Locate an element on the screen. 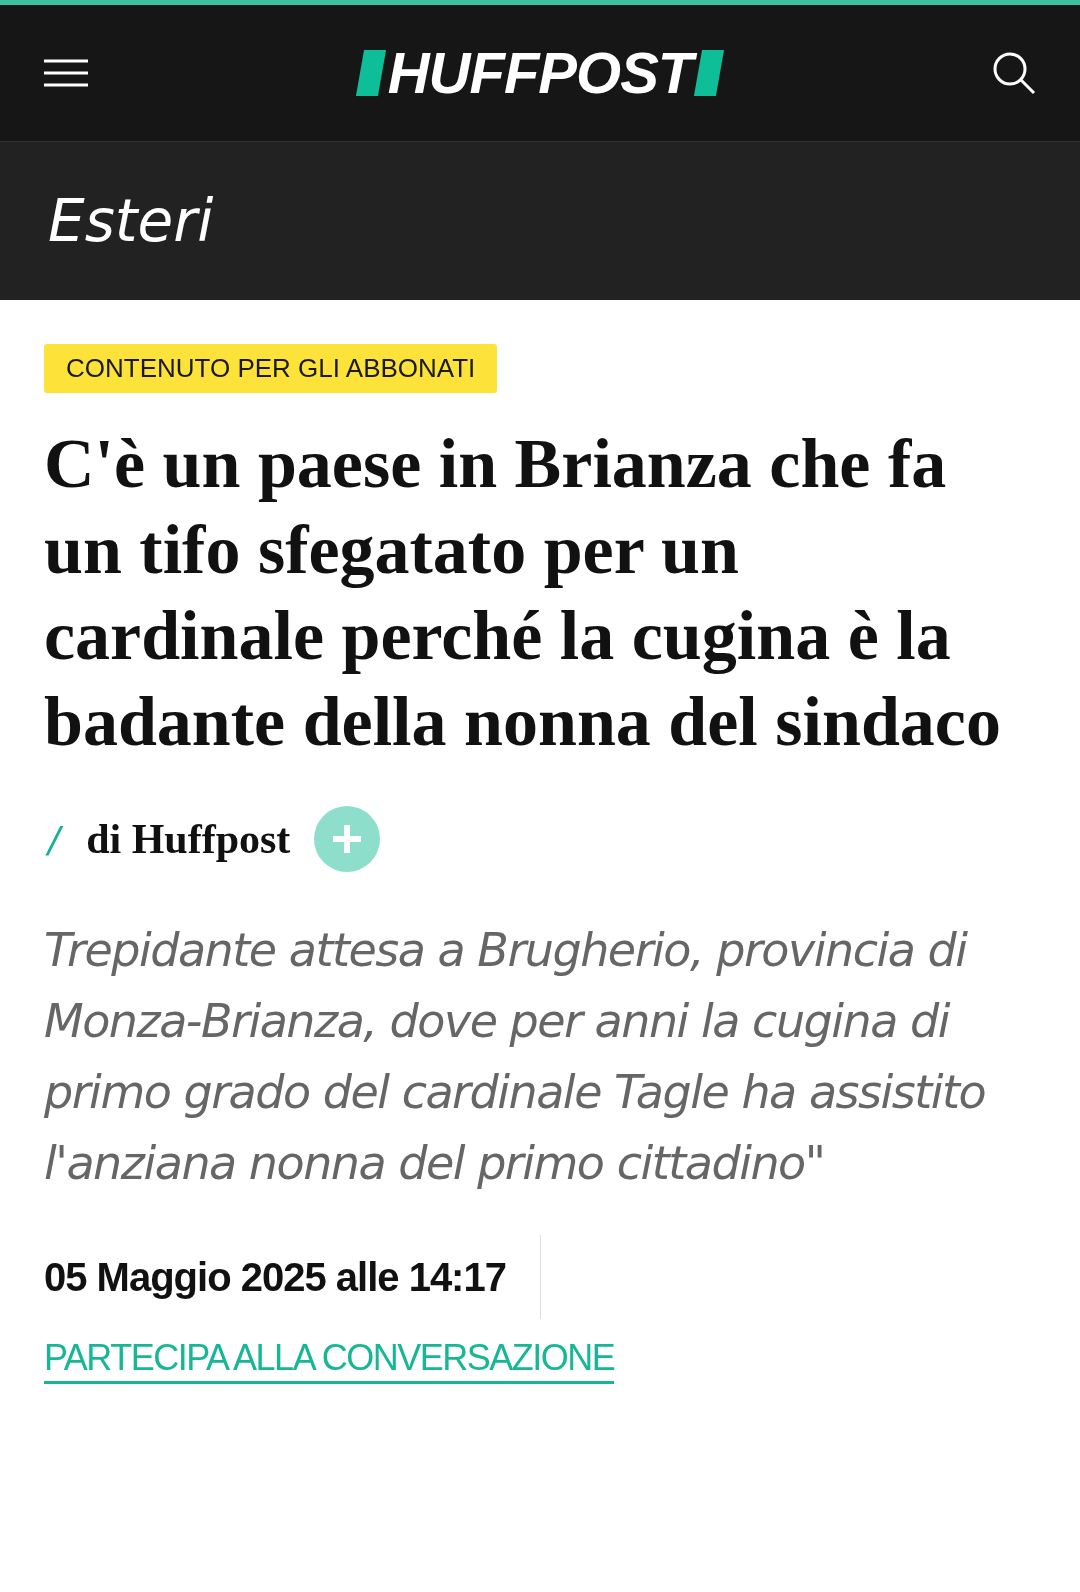 This screenshot has height=1592, width=1080. plus-icon is located at coordinates (347, 839).